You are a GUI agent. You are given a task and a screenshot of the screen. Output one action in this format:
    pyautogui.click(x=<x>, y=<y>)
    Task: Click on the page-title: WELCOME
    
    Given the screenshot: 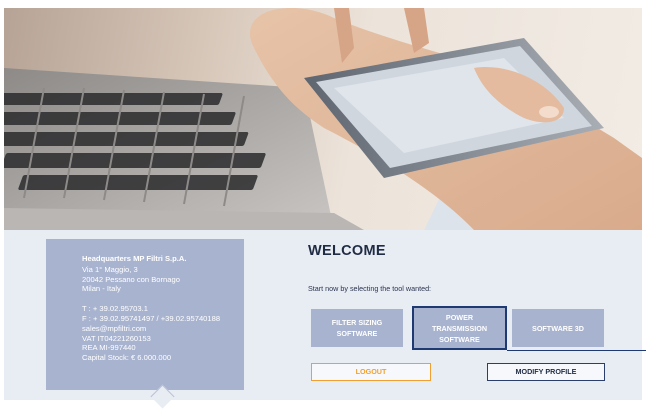 What is the action you would take?
    pyautogui.click(x=347, y=251)
    